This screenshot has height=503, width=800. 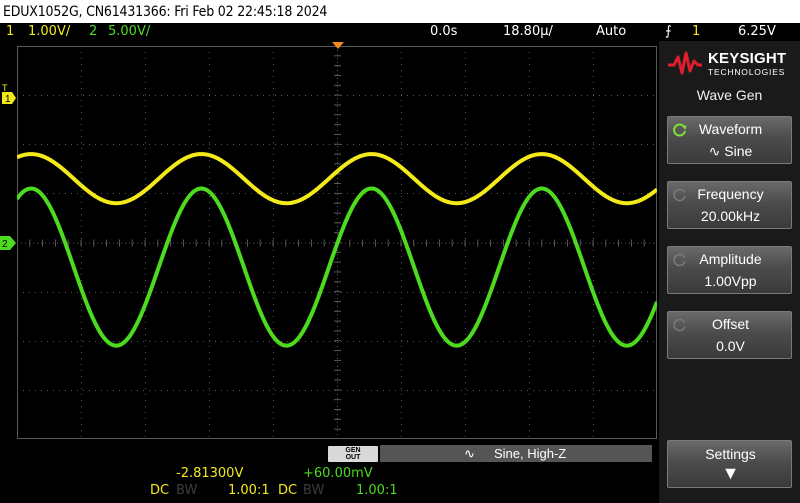 I want to click on trigger-edge-icon: ⨍, so click(x=668, y=31).